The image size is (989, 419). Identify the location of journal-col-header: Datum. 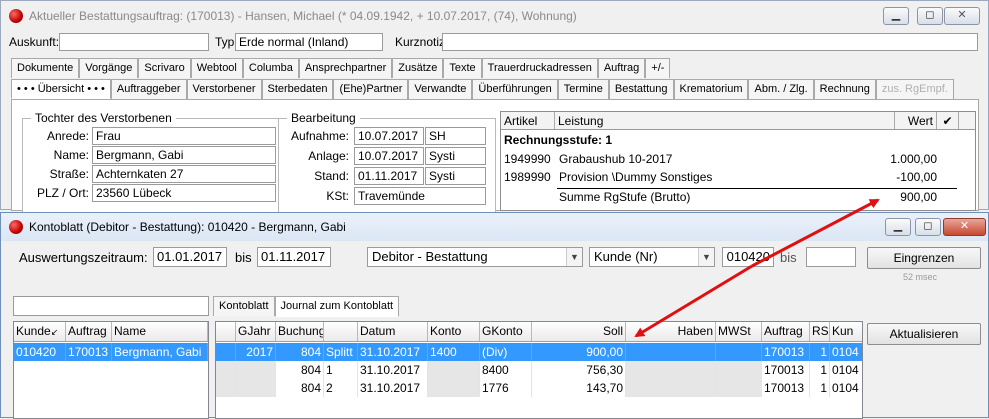
(393, 331).